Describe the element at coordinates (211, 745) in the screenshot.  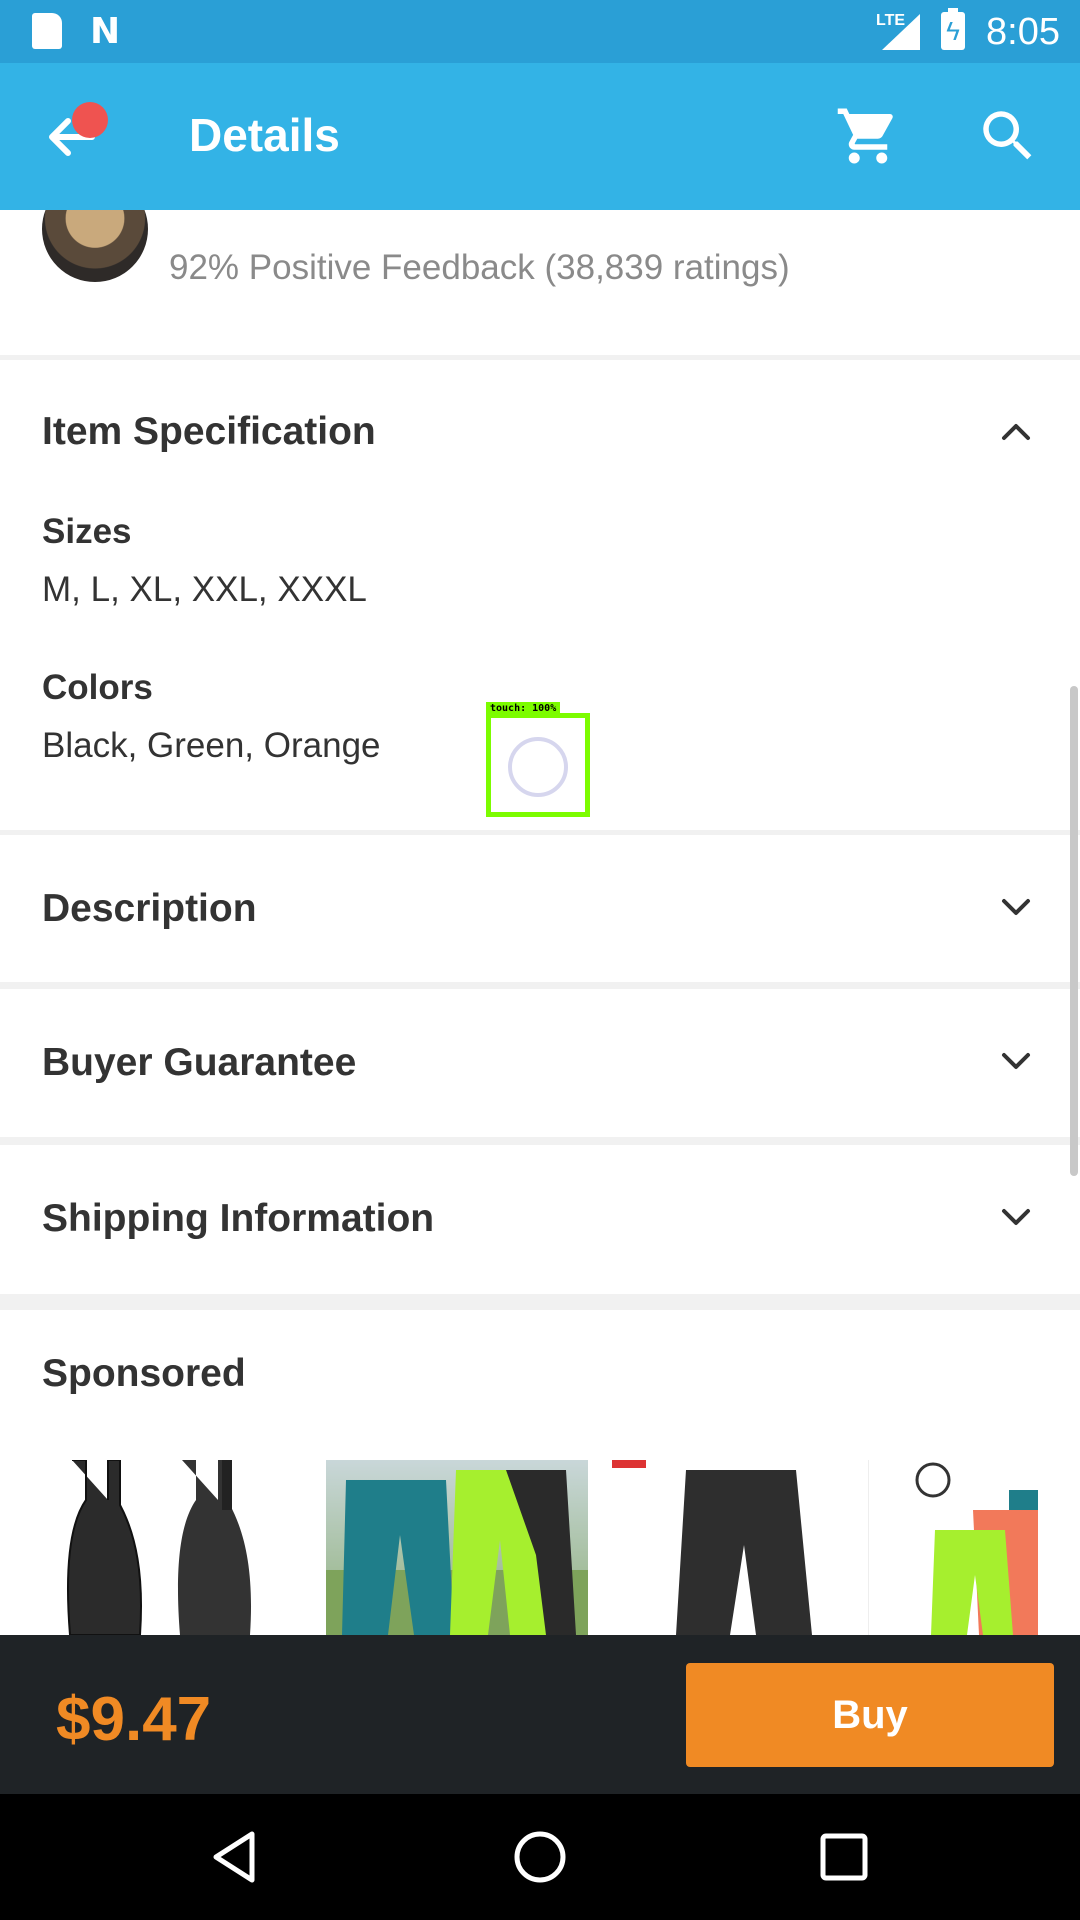
I see `spec-value-colors: Black, Green, Orange` at that location.